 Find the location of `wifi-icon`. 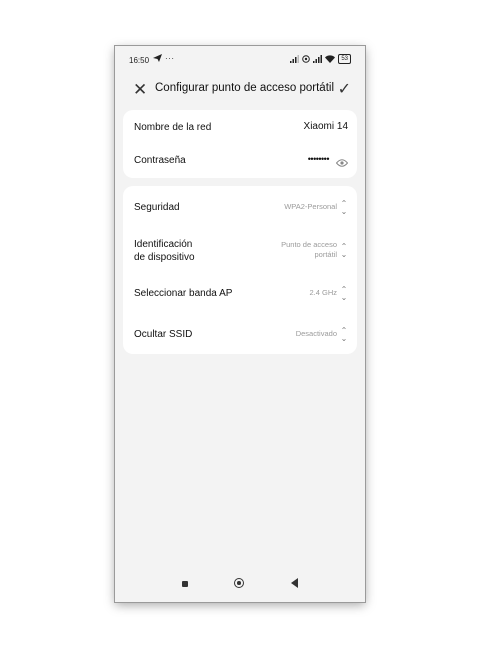

wifi-icon is located at coordinates (330, 59).